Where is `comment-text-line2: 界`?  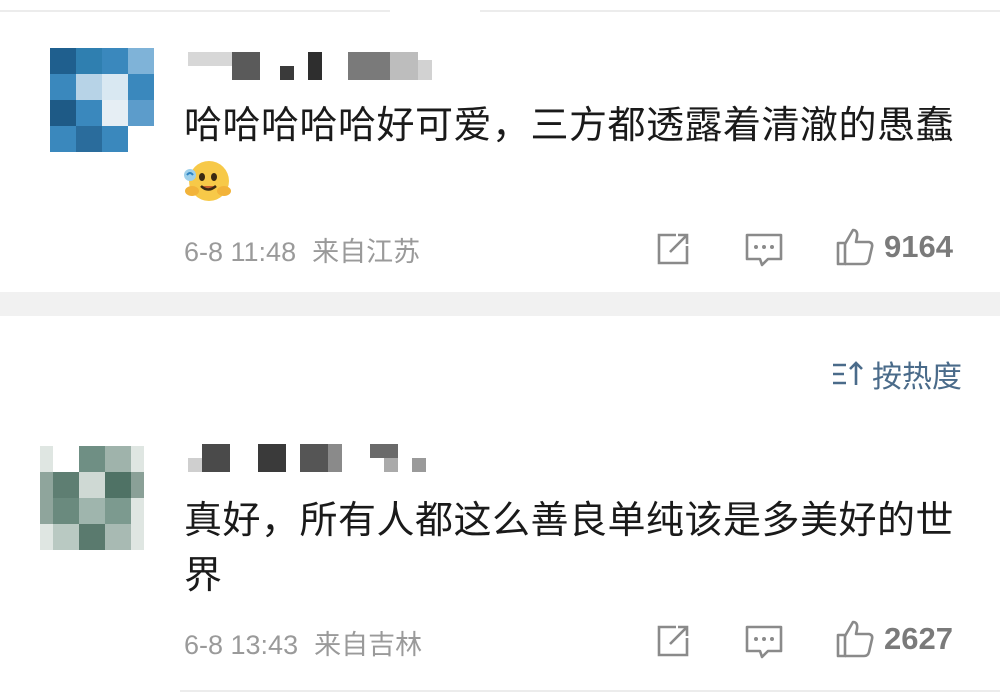 comment-text-line2: 界 is located at coordinates (203, 575).